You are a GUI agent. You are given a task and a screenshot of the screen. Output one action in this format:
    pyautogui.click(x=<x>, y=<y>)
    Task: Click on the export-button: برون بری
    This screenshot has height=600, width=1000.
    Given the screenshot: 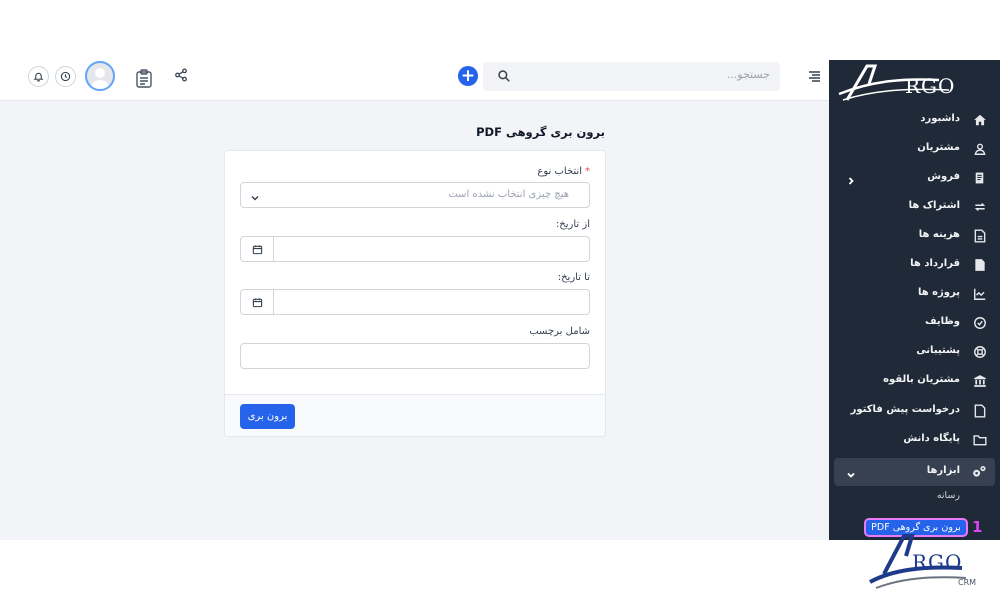 What is the action you would take?
    pyautogui.click(x=267, y=416)
    